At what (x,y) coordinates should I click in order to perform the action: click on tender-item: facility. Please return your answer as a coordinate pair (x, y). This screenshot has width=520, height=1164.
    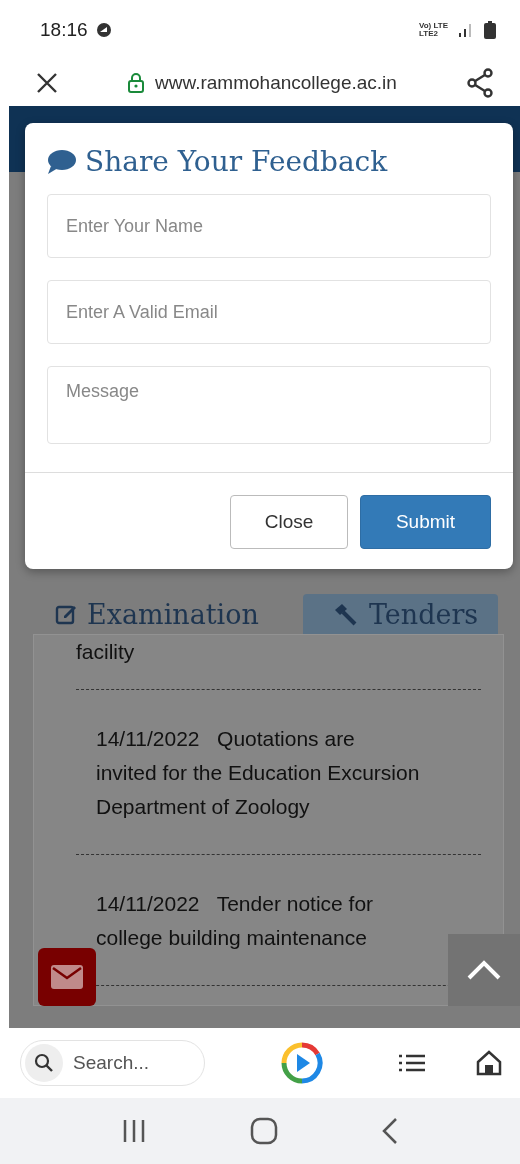
    Looking at the image, I should click on (278, 662).